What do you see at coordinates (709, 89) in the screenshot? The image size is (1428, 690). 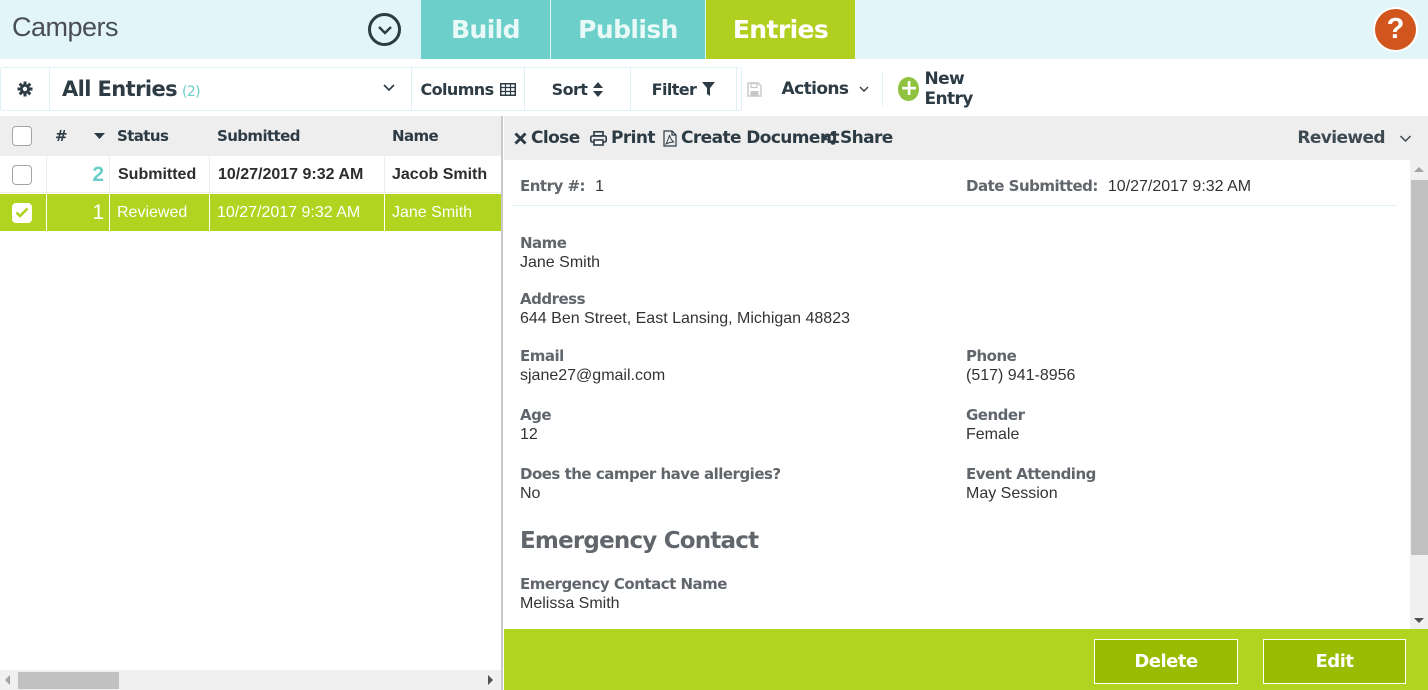 I see `filter-icon` at bounding box center [709, 89].